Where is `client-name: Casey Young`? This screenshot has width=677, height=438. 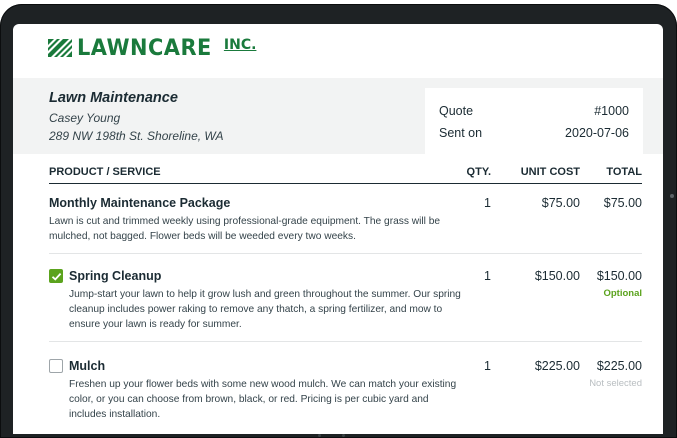 client-name: Casey Young is located at coordinates (85, 118).